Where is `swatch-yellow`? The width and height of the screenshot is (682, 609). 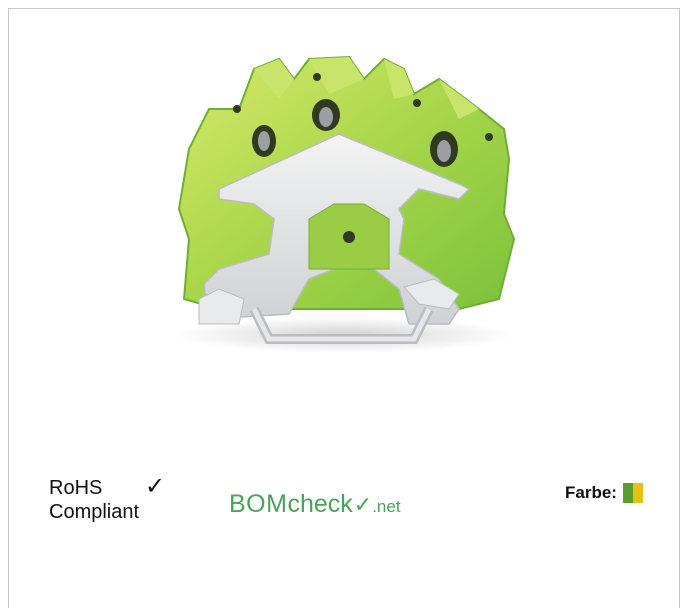
swatch-yellow is located at coordinates (637, 493).